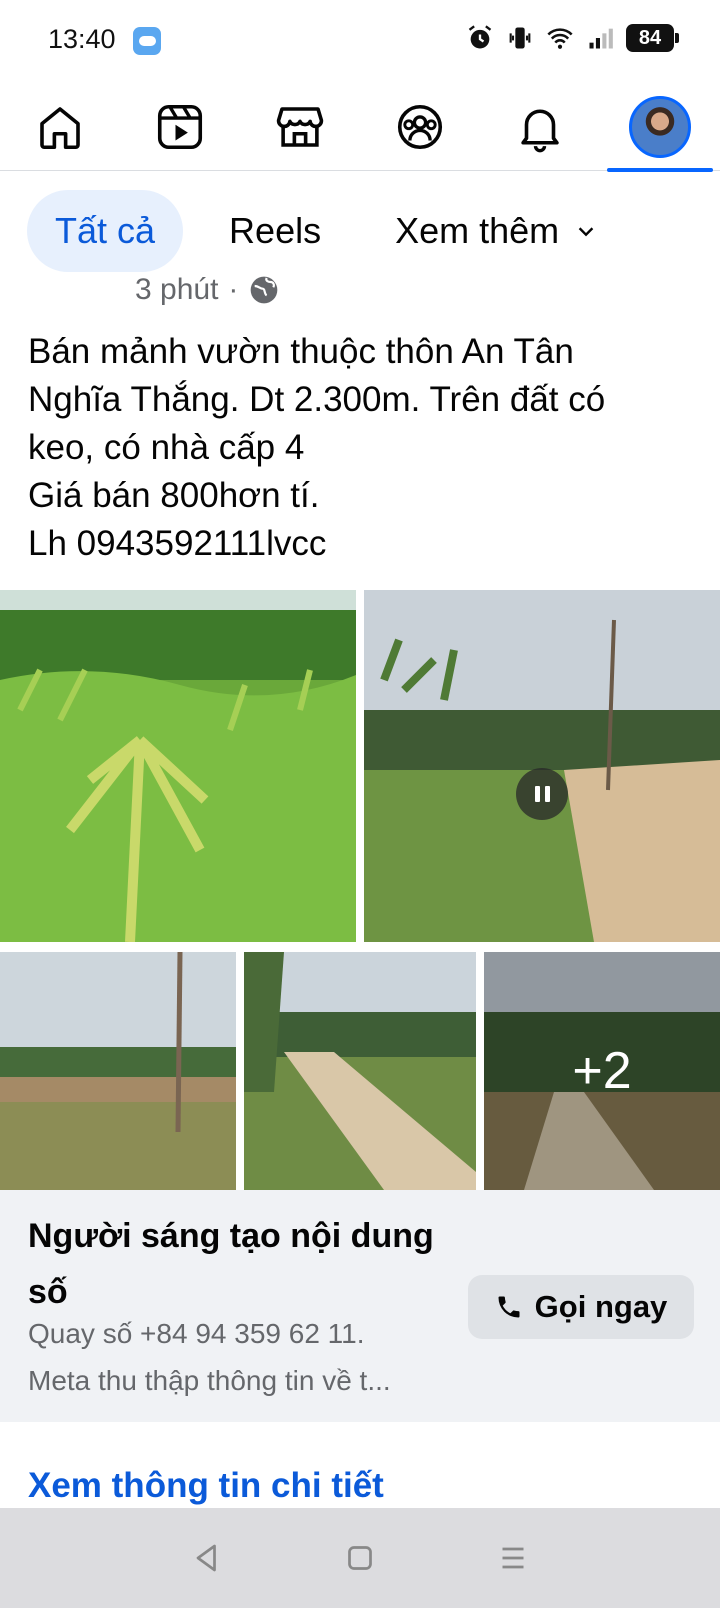 This screenshot has width=720, height=1608. I want to click on home-square-icon, so click(360, 1558).